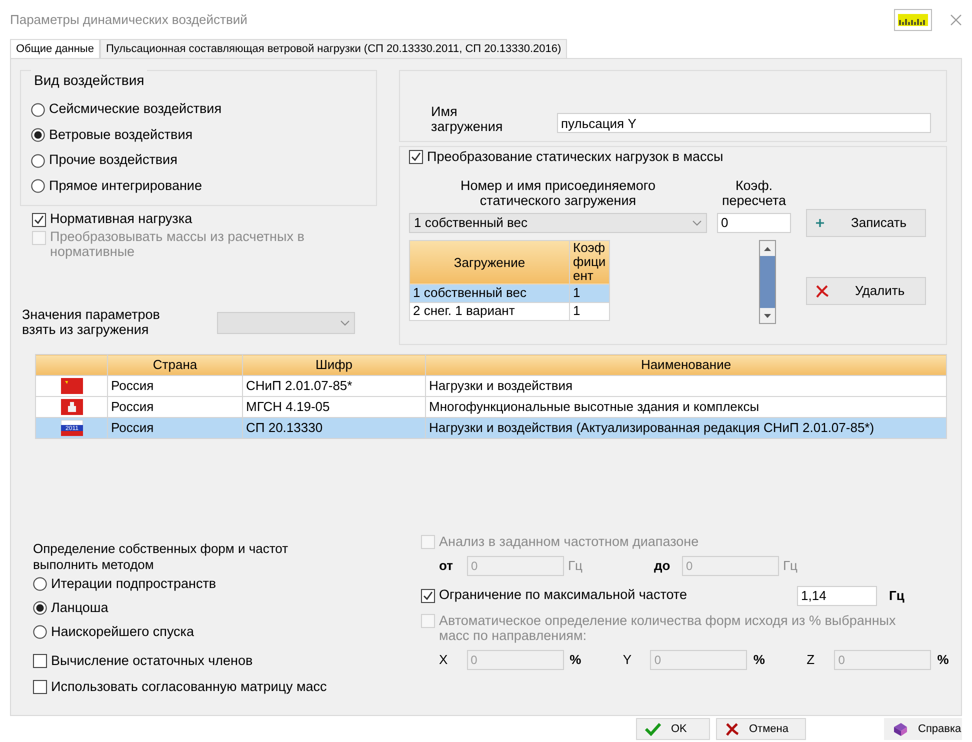 Image resolution: width=972 pixels, height=742 pixels. Describe the element at coordinates (89, 80) in the screenshot. I see `group-title: Вид воздействия` at that location.